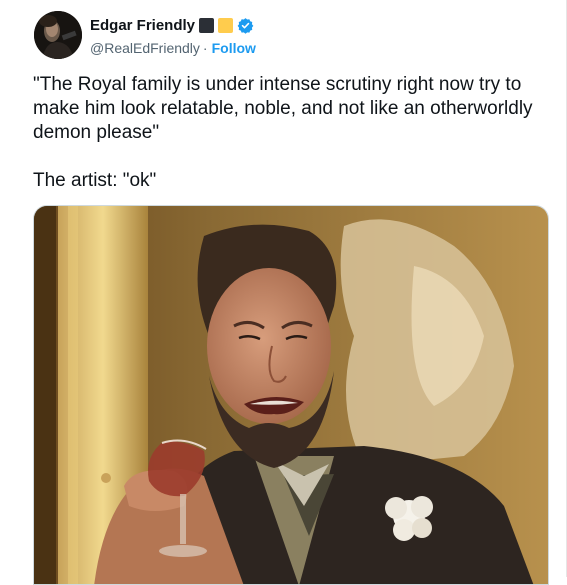 This screenshot has width=567, height=585. Describe the element at coordinates (142, 25) in the screenshot. I see `display-name: Edgar Friendly` at that location.